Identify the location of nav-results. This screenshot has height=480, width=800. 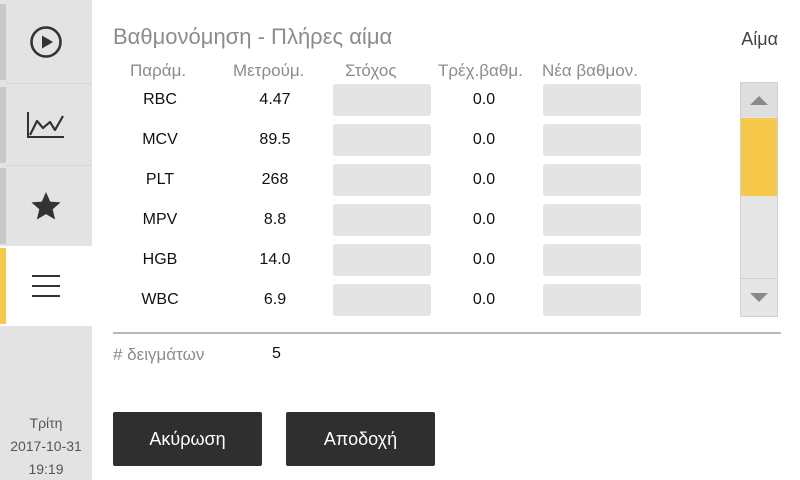
(46, 125).